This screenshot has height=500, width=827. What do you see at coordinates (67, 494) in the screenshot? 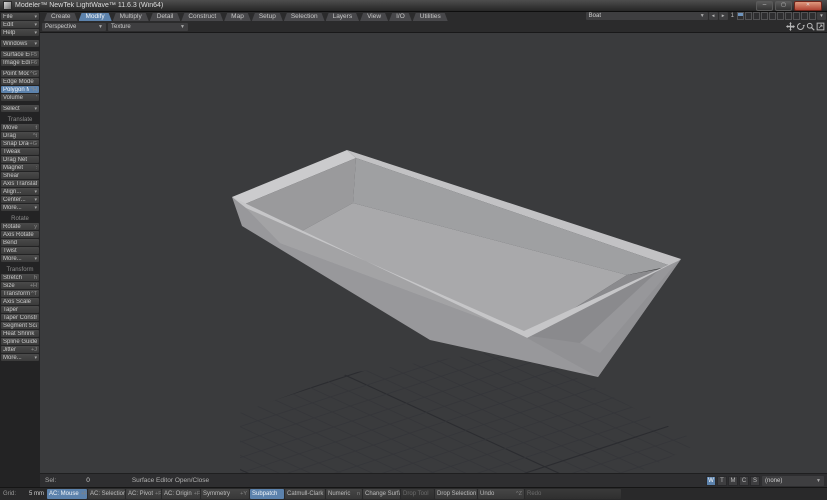
I see `ac-mouse-button: AC: Mouse+F5` at bounding box center [67, 494].